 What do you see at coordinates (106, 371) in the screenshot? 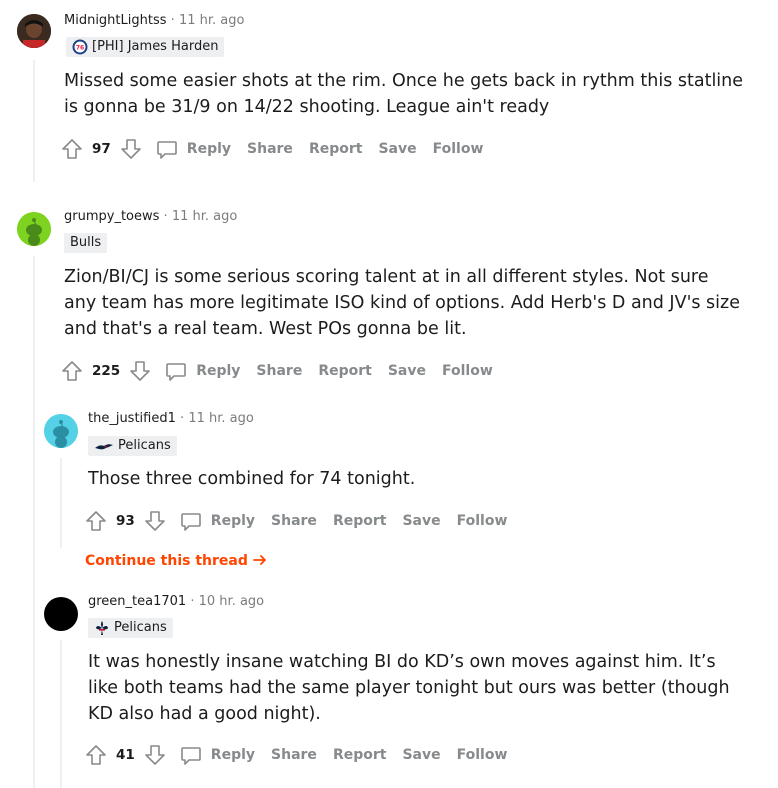
I see `vote-count: 225` at bounding box center [106, 371].